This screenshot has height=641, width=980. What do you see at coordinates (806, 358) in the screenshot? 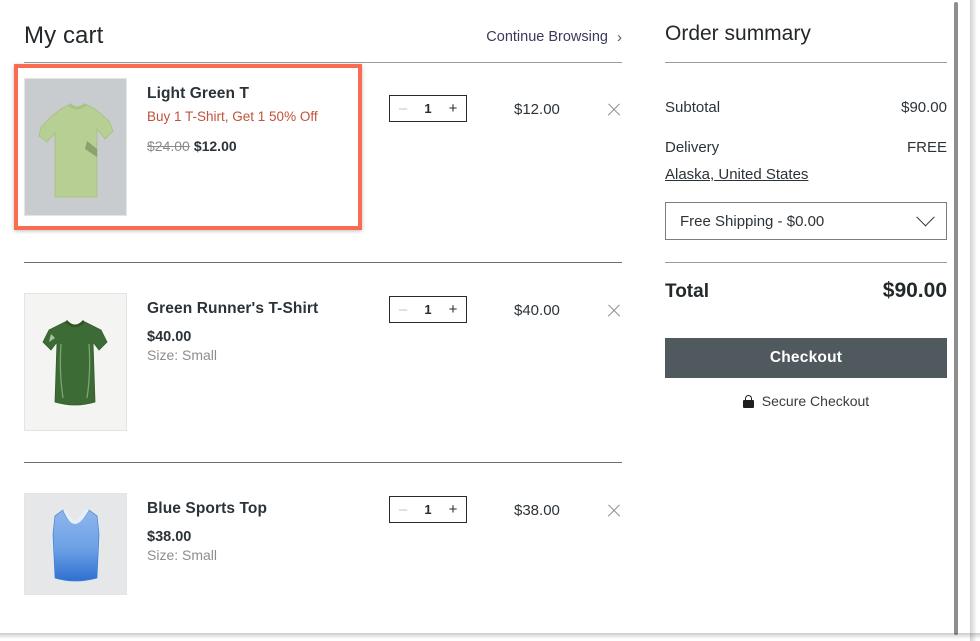
I see `checkout-button: Checkout` at bounding box center [806, 358].